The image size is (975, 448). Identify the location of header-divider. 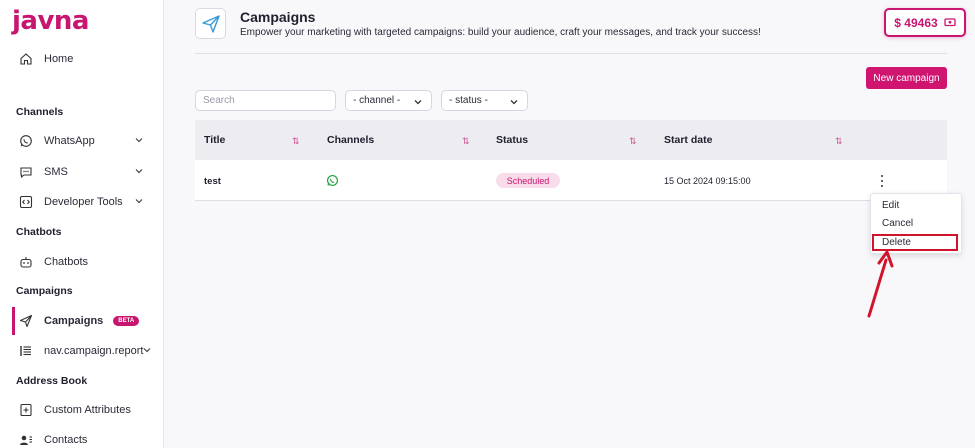
(571, 53).